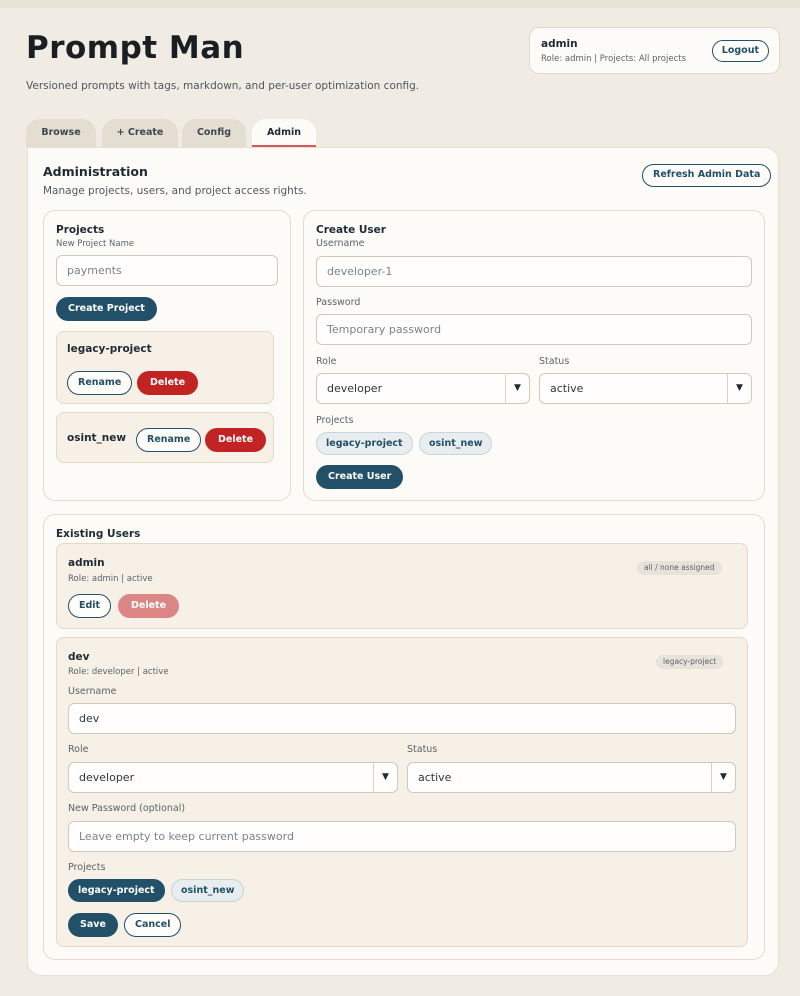 The height and width of the screenshot is (996, 800). I want to click on user-name: admin, so click(86, 563).